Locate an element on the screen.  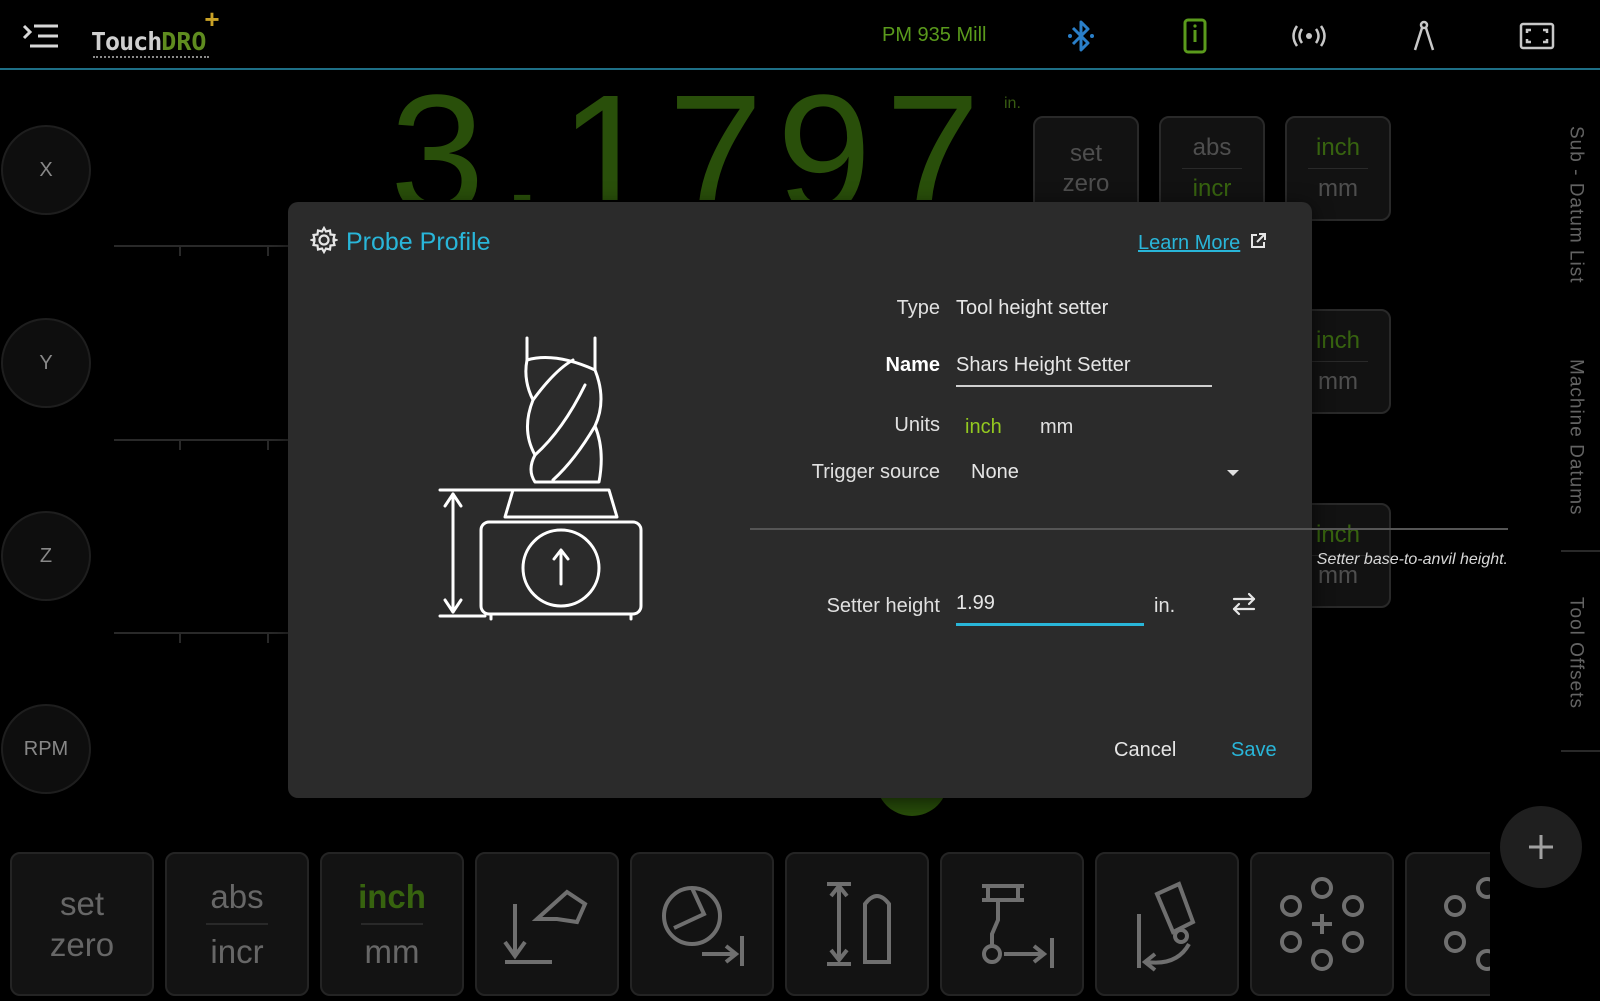
bluetooth-icon is located at coordinates (1081, 36).